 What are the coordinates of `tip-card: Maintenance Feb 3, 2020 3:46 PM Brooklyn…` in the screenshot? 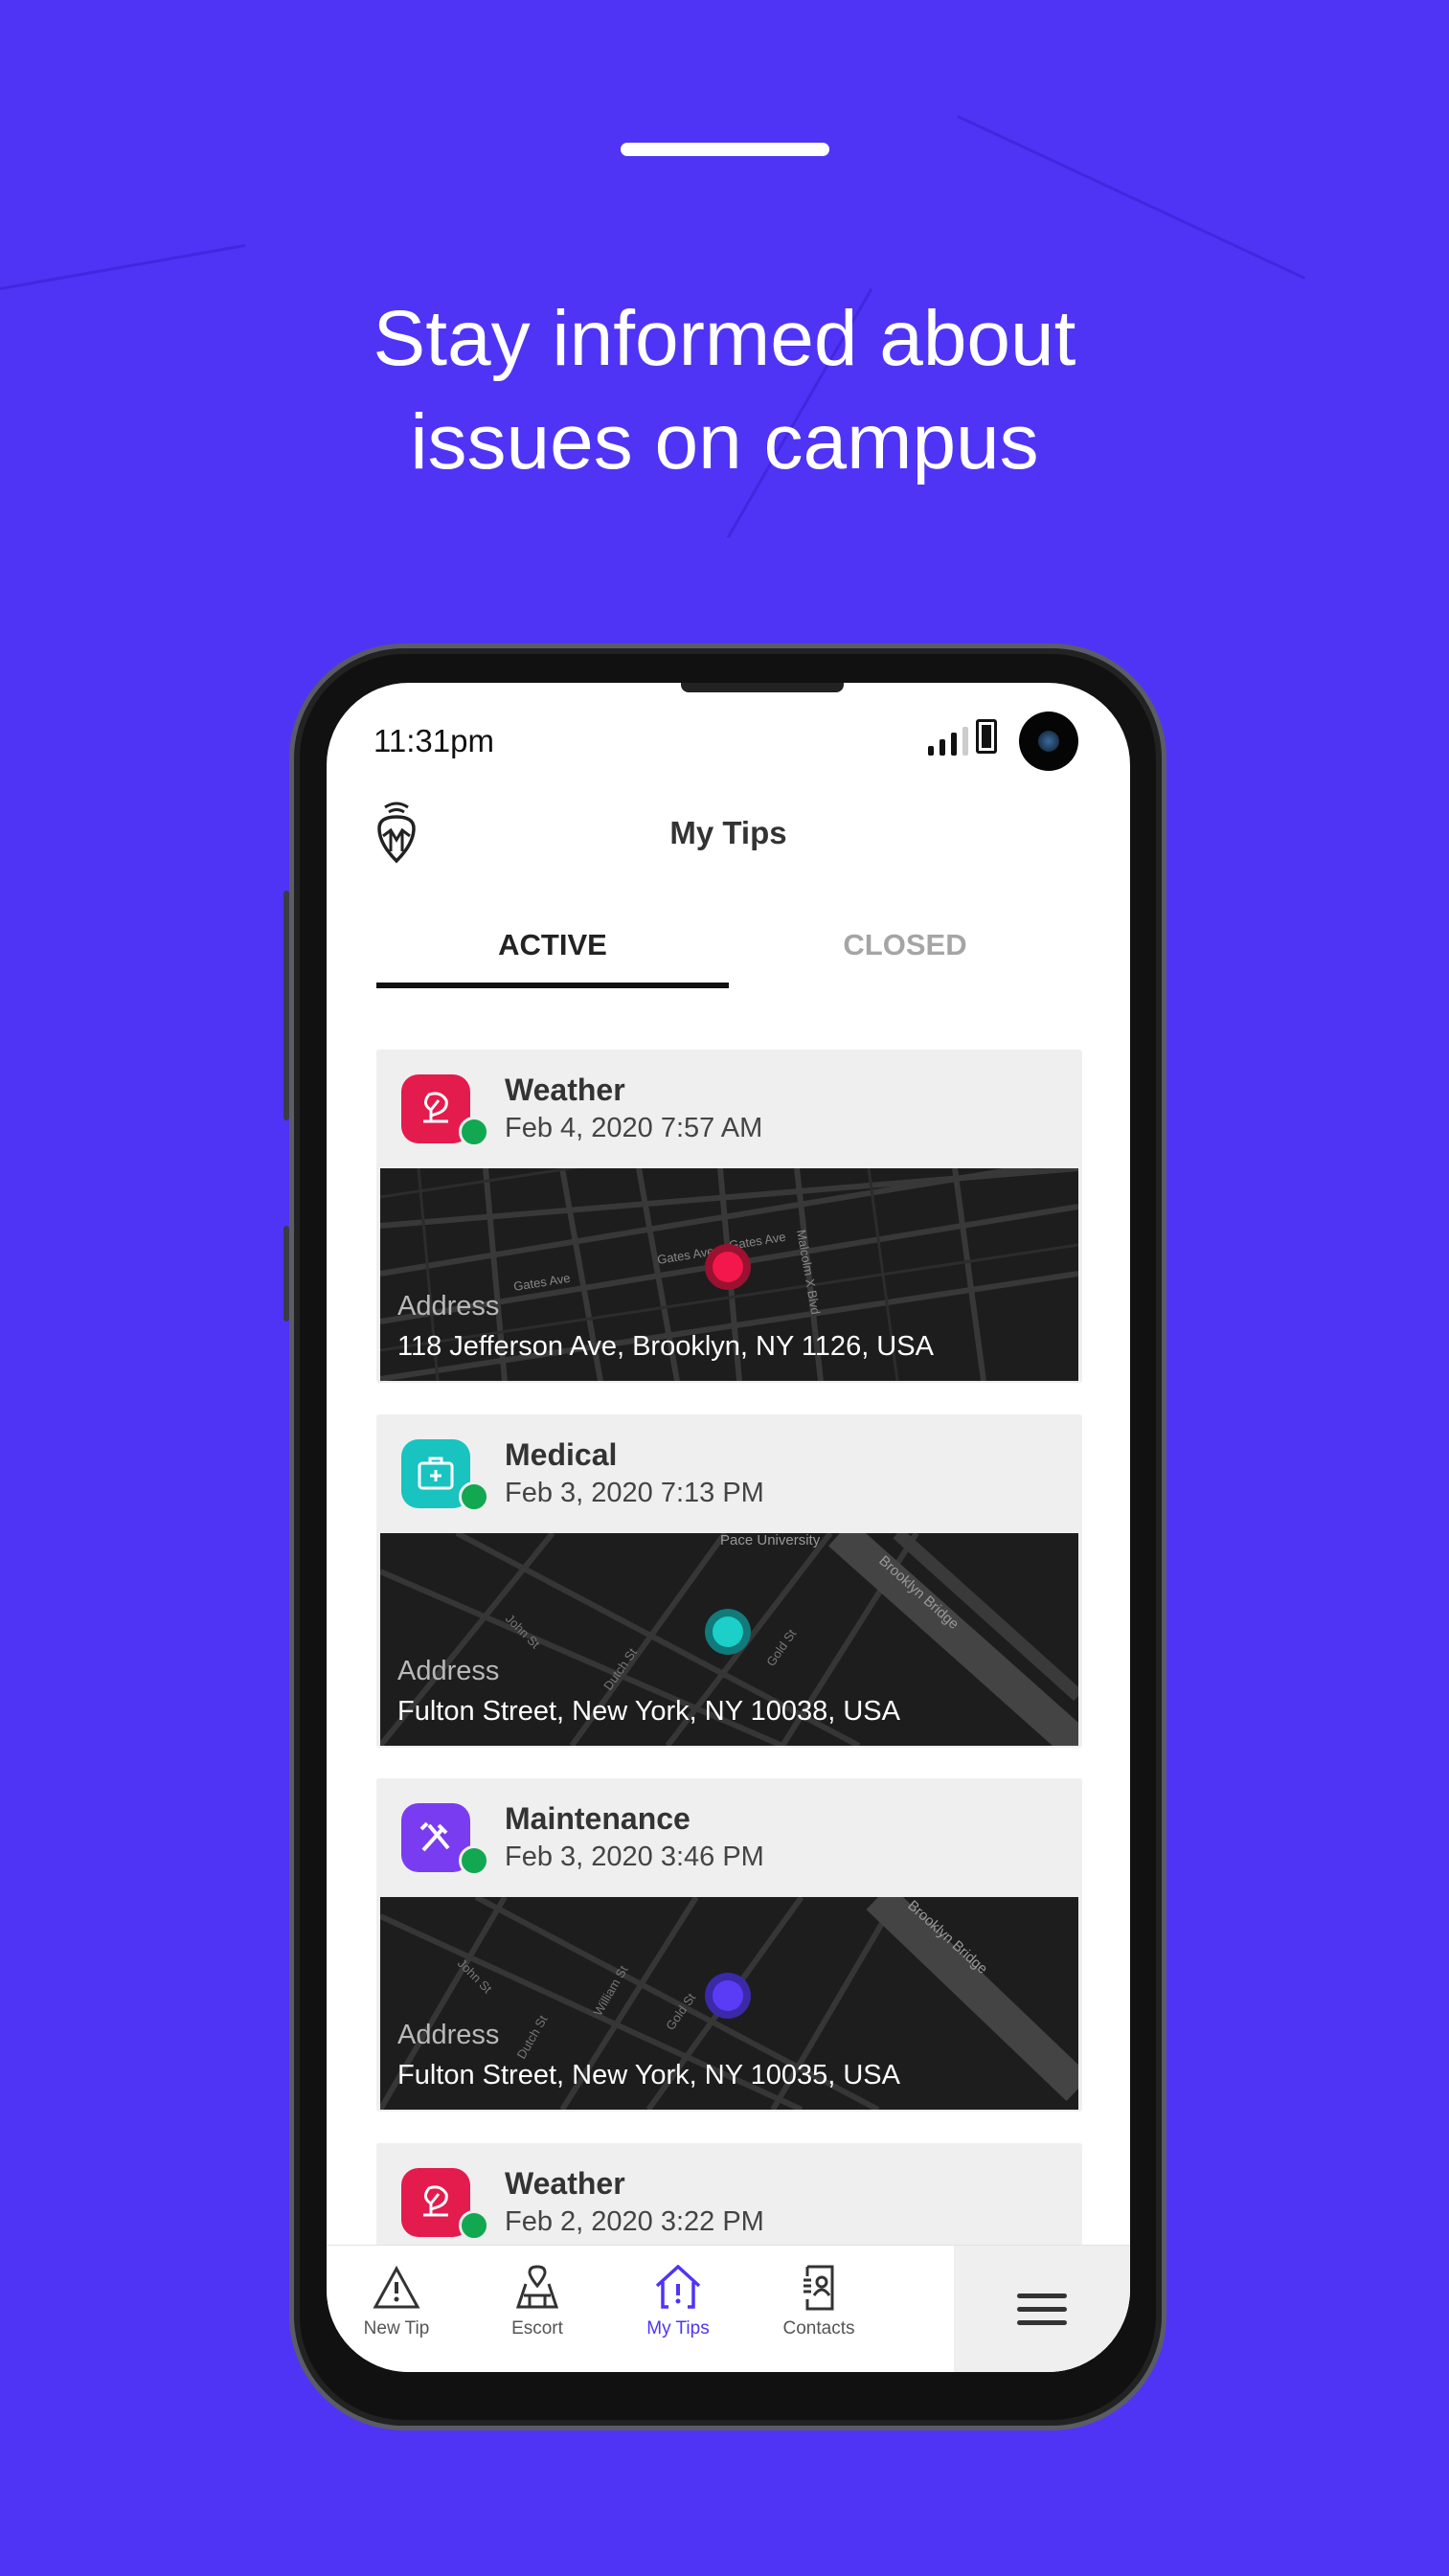 It's located at (729, 1945).